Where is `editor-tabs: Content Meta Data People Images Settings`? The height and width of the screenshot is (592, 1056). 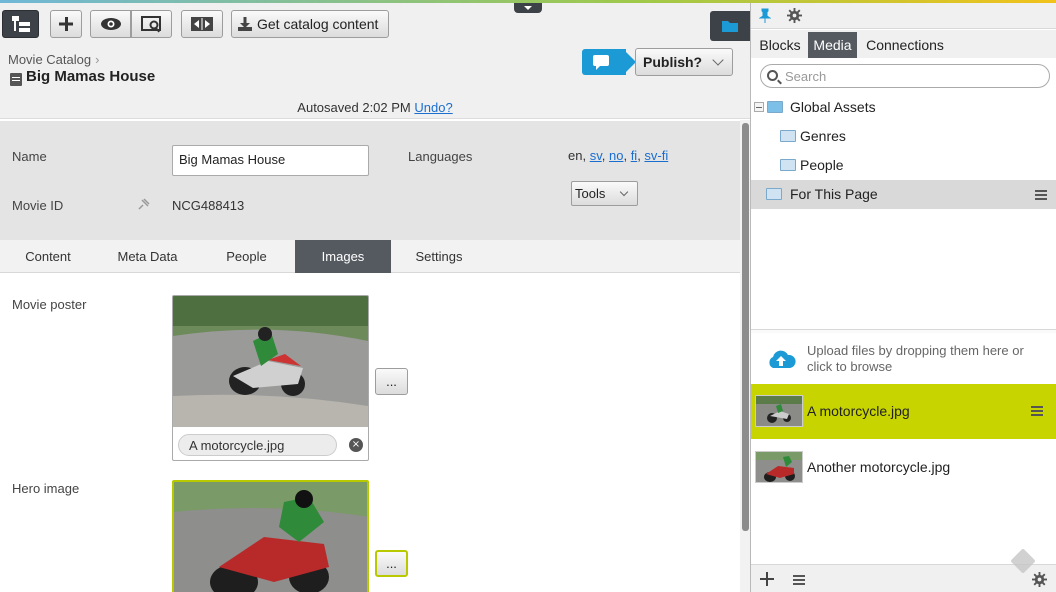 editor-tabs: Content Meta Data People Images Settings is located at coordinates (370, 256).